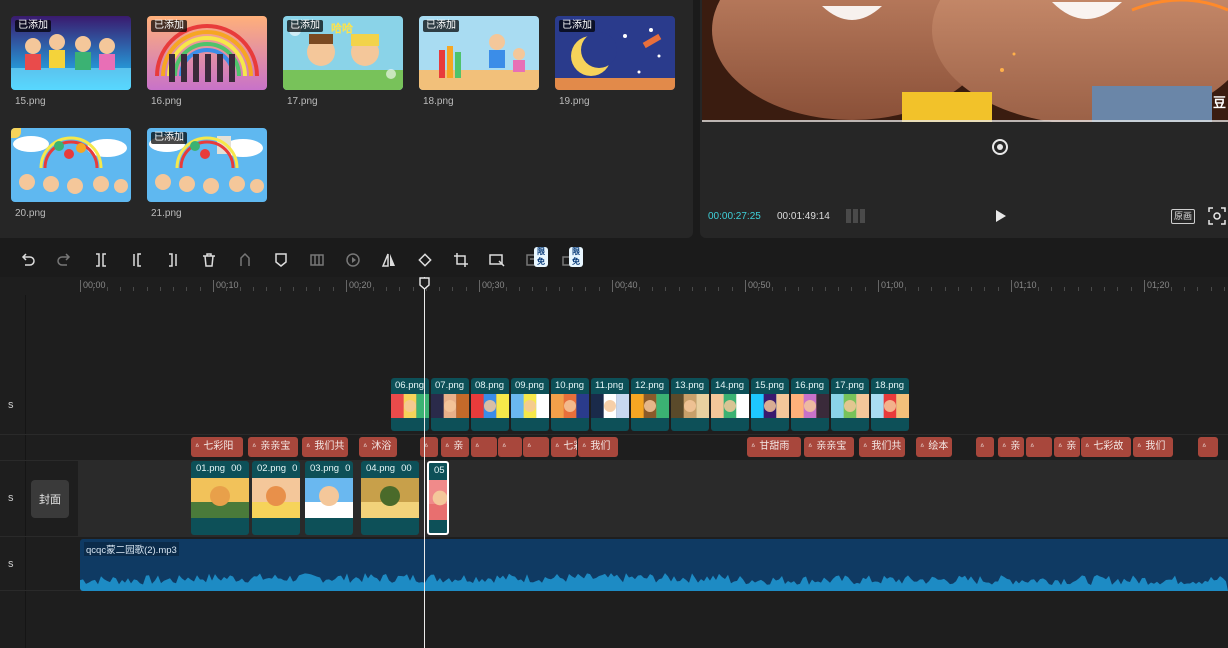  I want to click on clip-duration: 00, so click(236, 468).